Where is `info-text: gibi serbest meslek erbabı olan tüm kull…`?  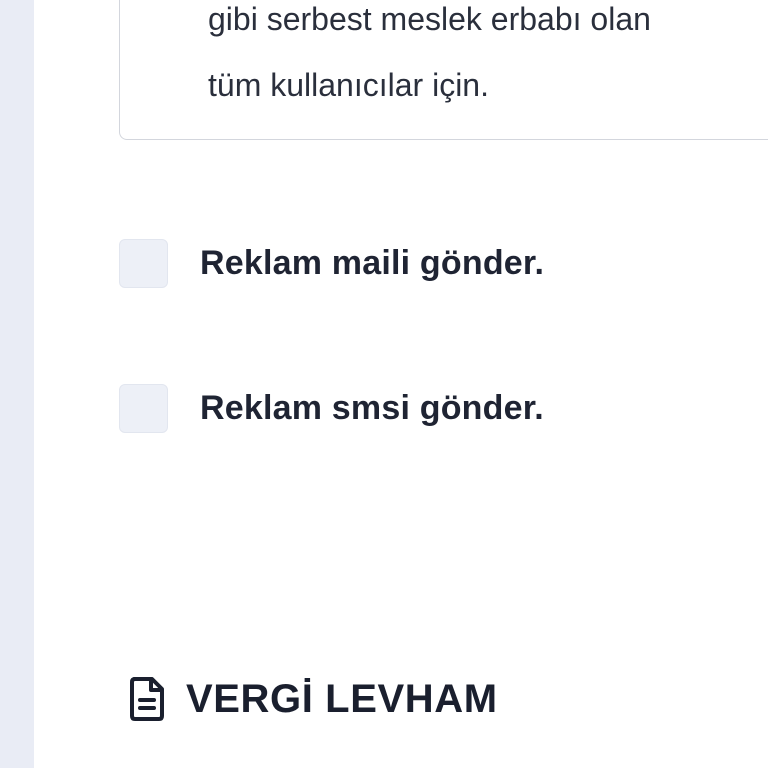
info-text: gibi serbest meslek erbabı olan tüm kull… is located at coordinates (429, 59).